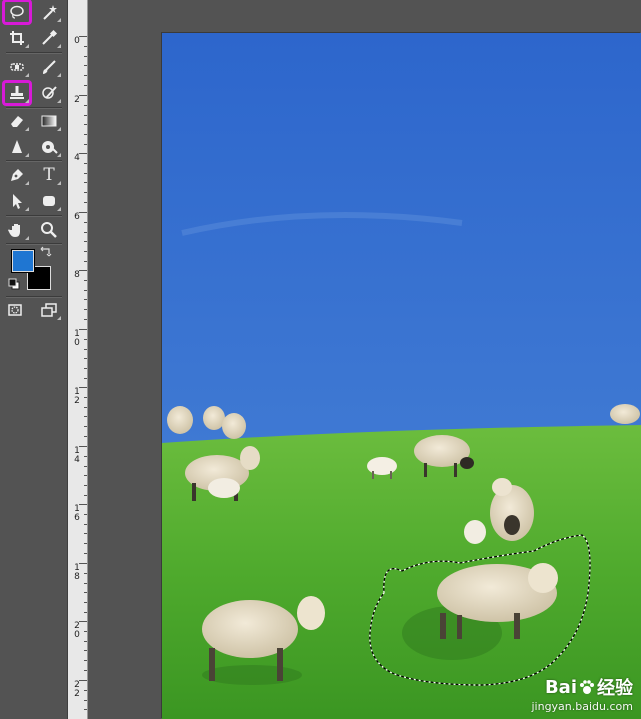 The width and height of the screenshot is (641, 719). Describe the element at coordinates (14, 230) in the screenshot. I see `hand-icon` at that location.